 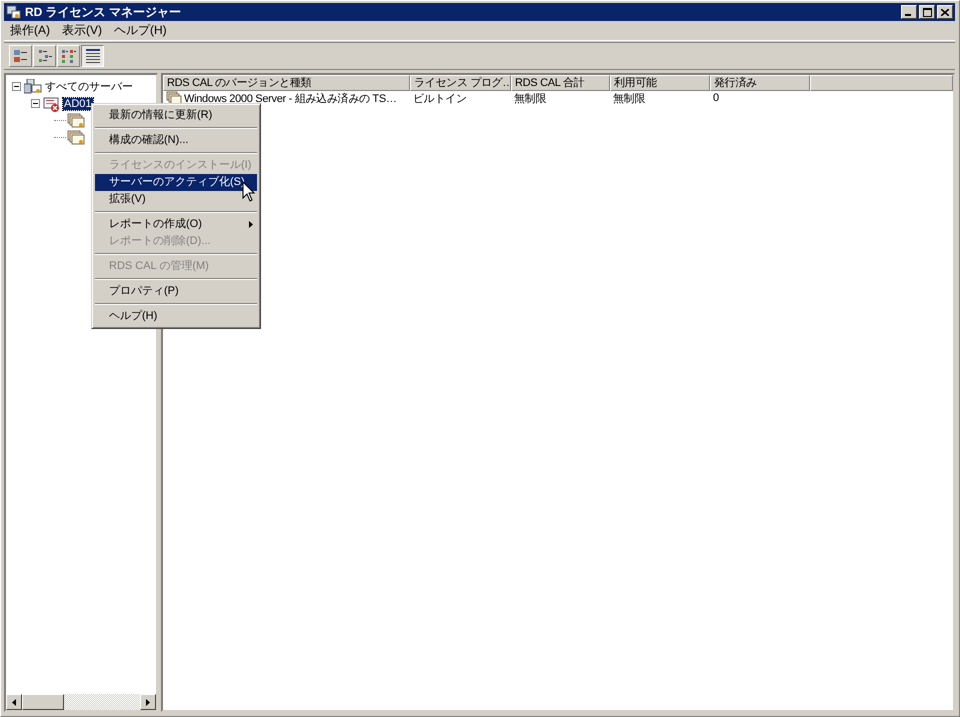 What do you see at coordinates (43, 702) in the screenshot?
I see `scroll-thumb` at bounding box center [43, 702].